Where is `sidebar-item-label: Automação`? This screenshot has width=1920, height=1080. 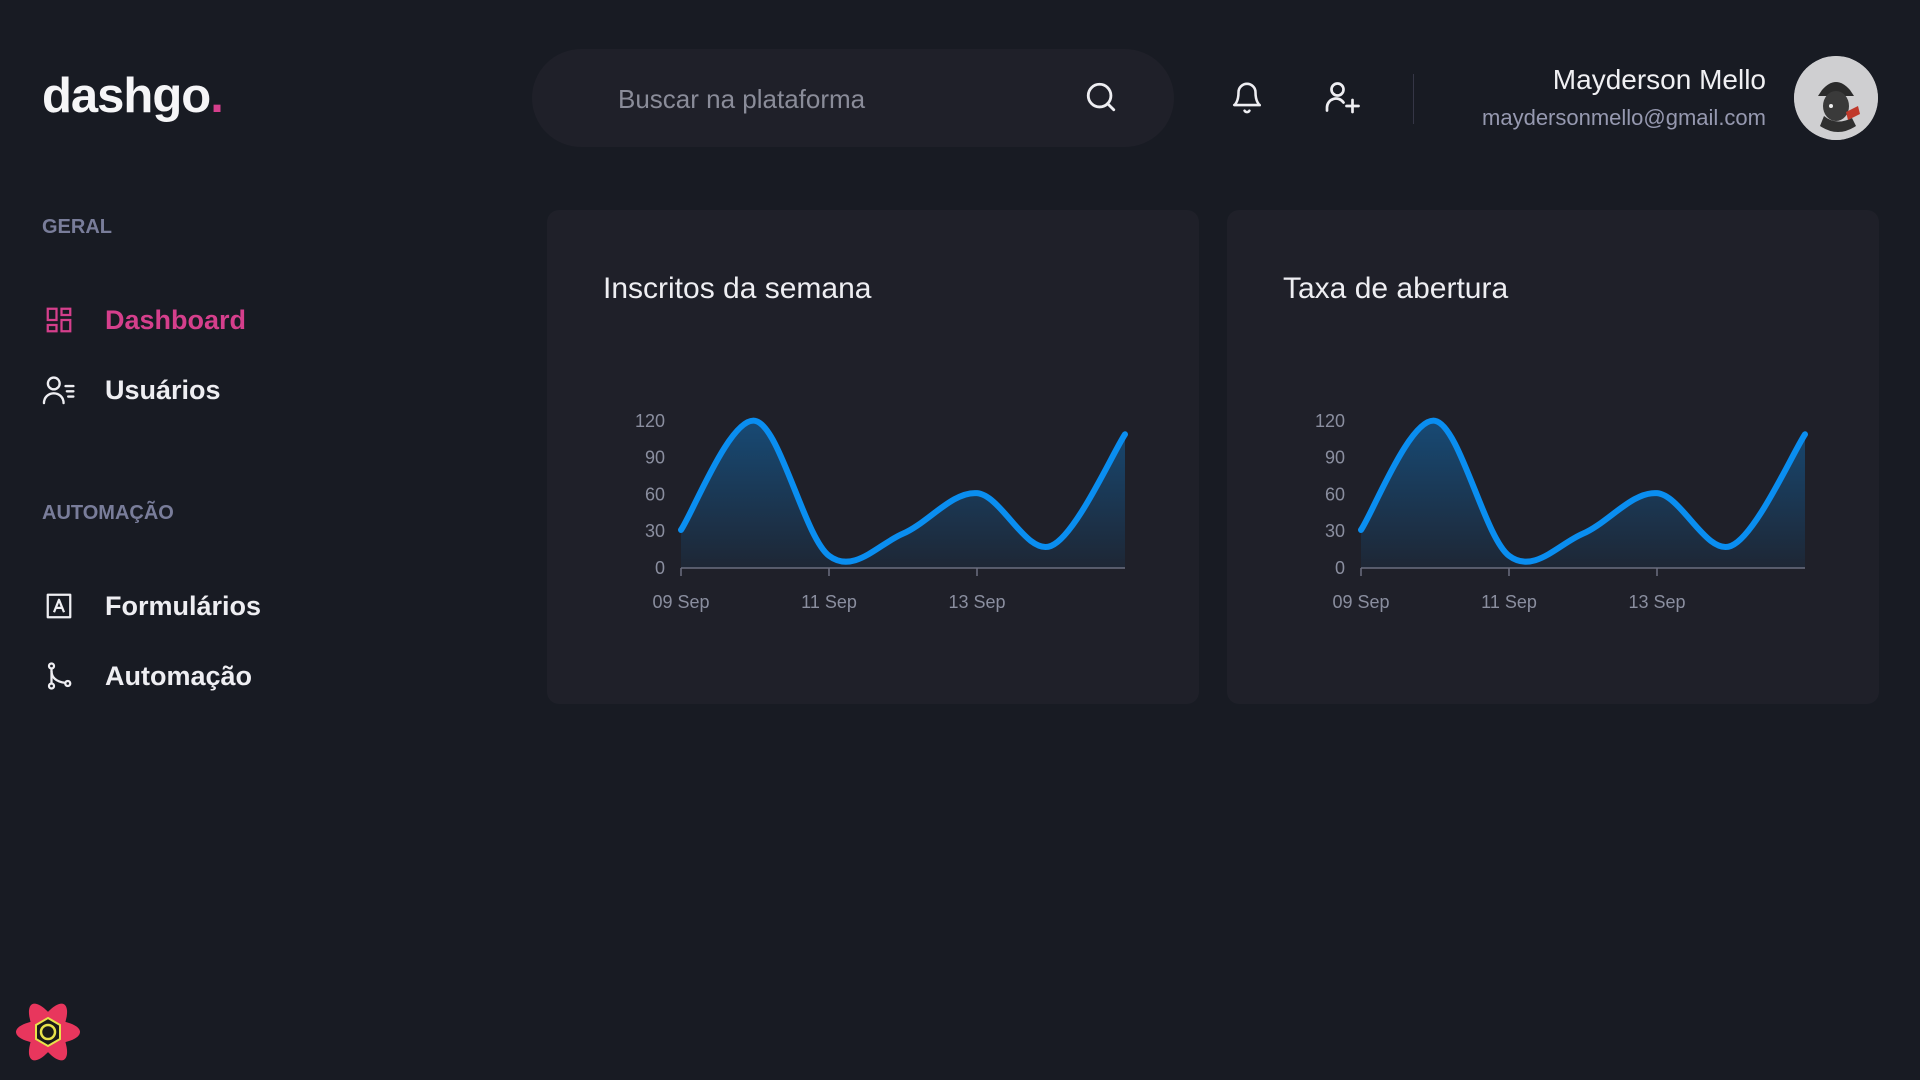 sidebar-item-label: Automação is located at coordinates (179, 675).